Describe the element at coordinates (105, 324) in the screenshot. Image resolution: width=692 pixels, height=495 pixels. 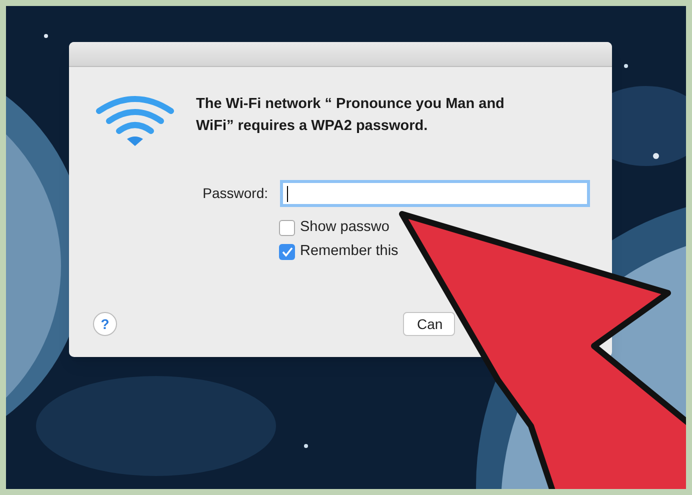
I see `help-button: ?` at that location.